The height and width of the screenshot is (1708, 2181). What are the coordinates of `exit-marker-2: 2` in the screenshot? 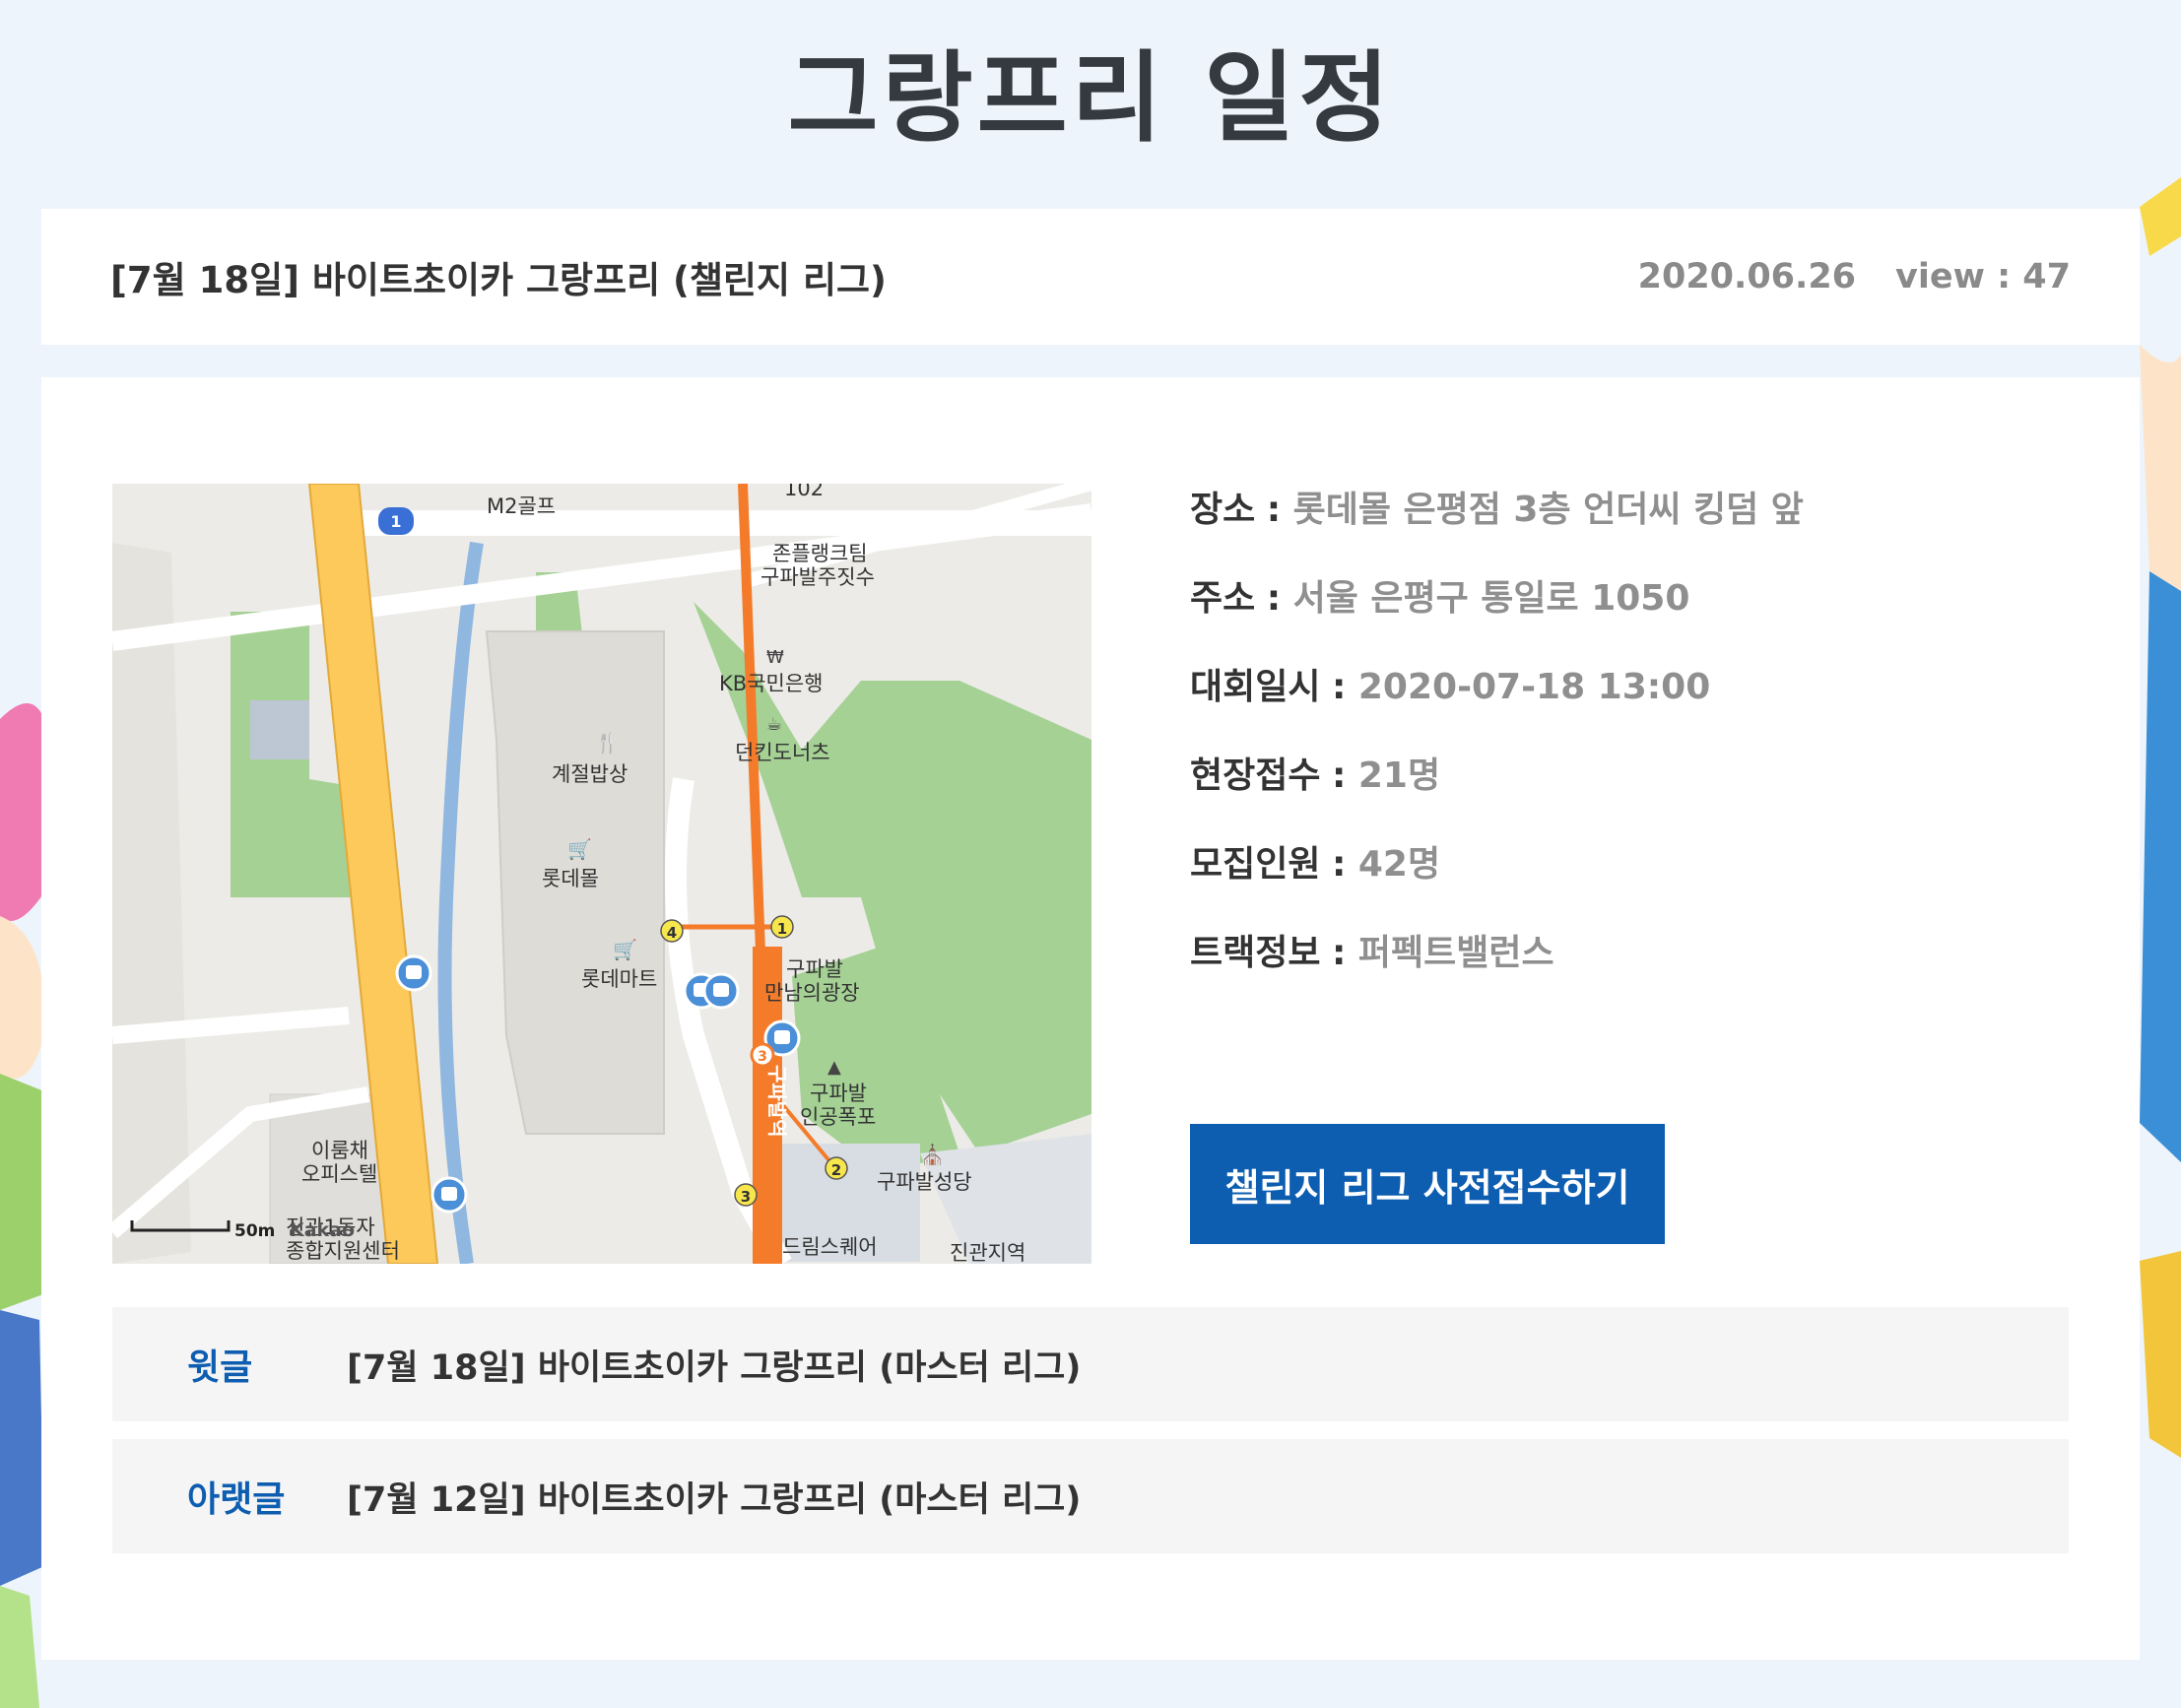 It's located at (836, 1168).